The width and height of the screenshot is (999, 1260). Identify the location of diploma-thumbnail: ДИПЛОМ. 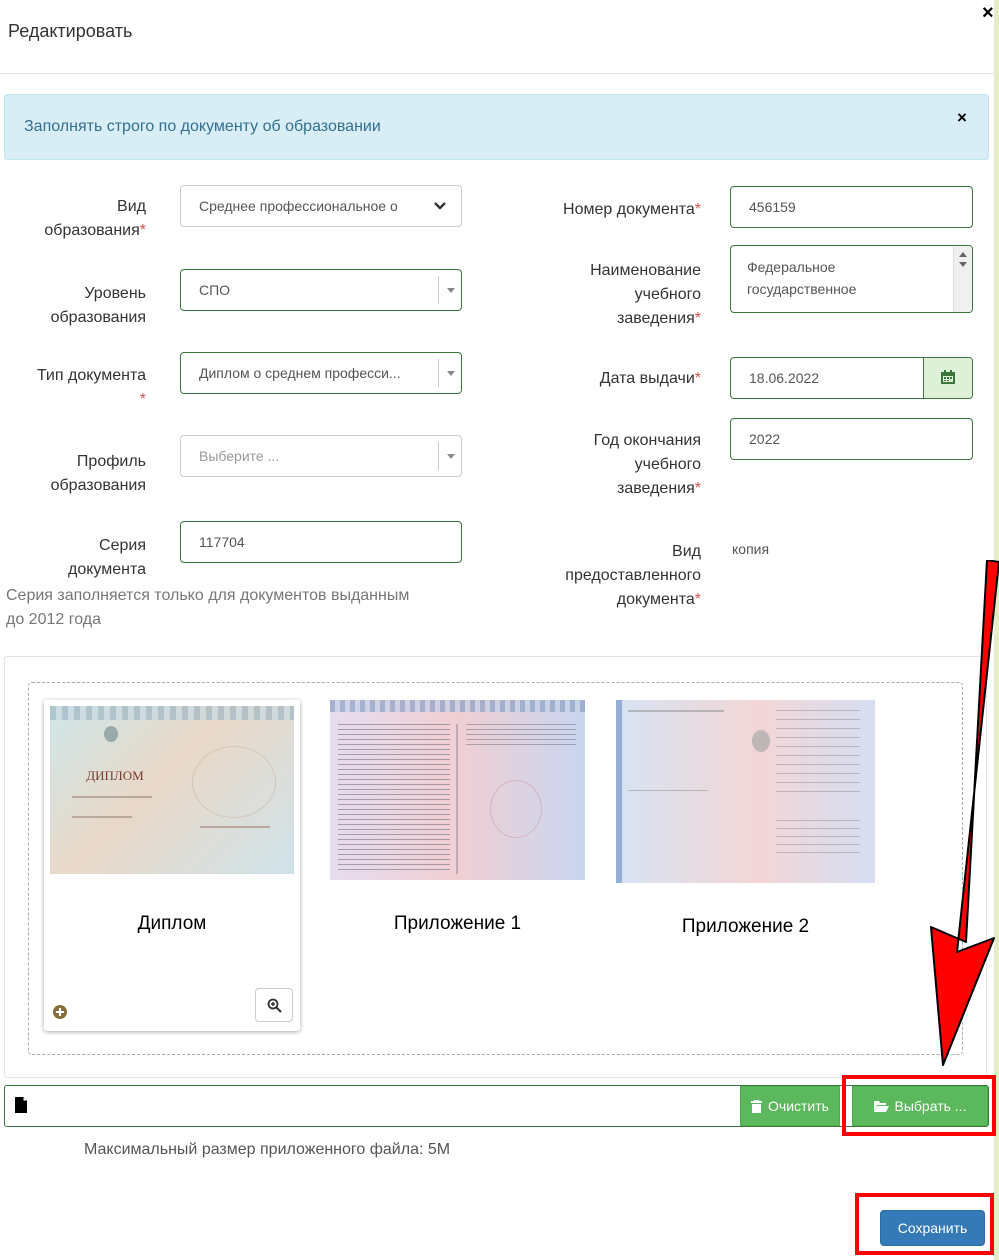
(172, 790).